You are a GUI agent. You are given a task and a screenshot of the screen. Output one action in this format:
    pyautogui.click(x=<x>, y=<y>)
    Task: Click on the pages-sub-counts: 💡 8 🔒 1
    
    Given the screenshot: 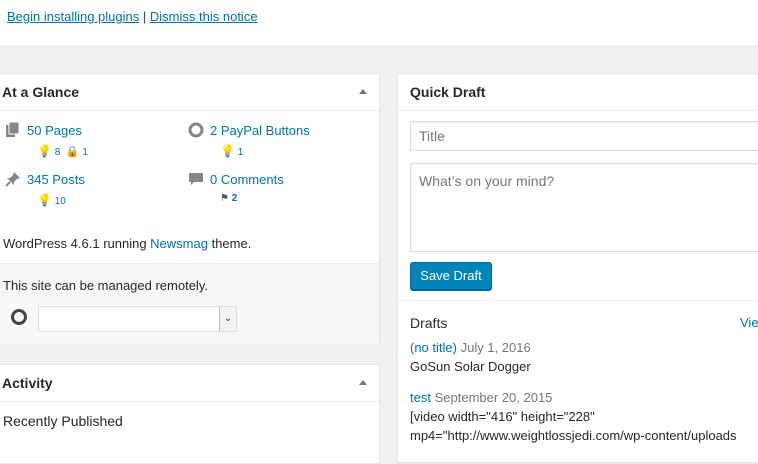 What is the action you would take?
    pyautogui.click(x=62, y=151)
    